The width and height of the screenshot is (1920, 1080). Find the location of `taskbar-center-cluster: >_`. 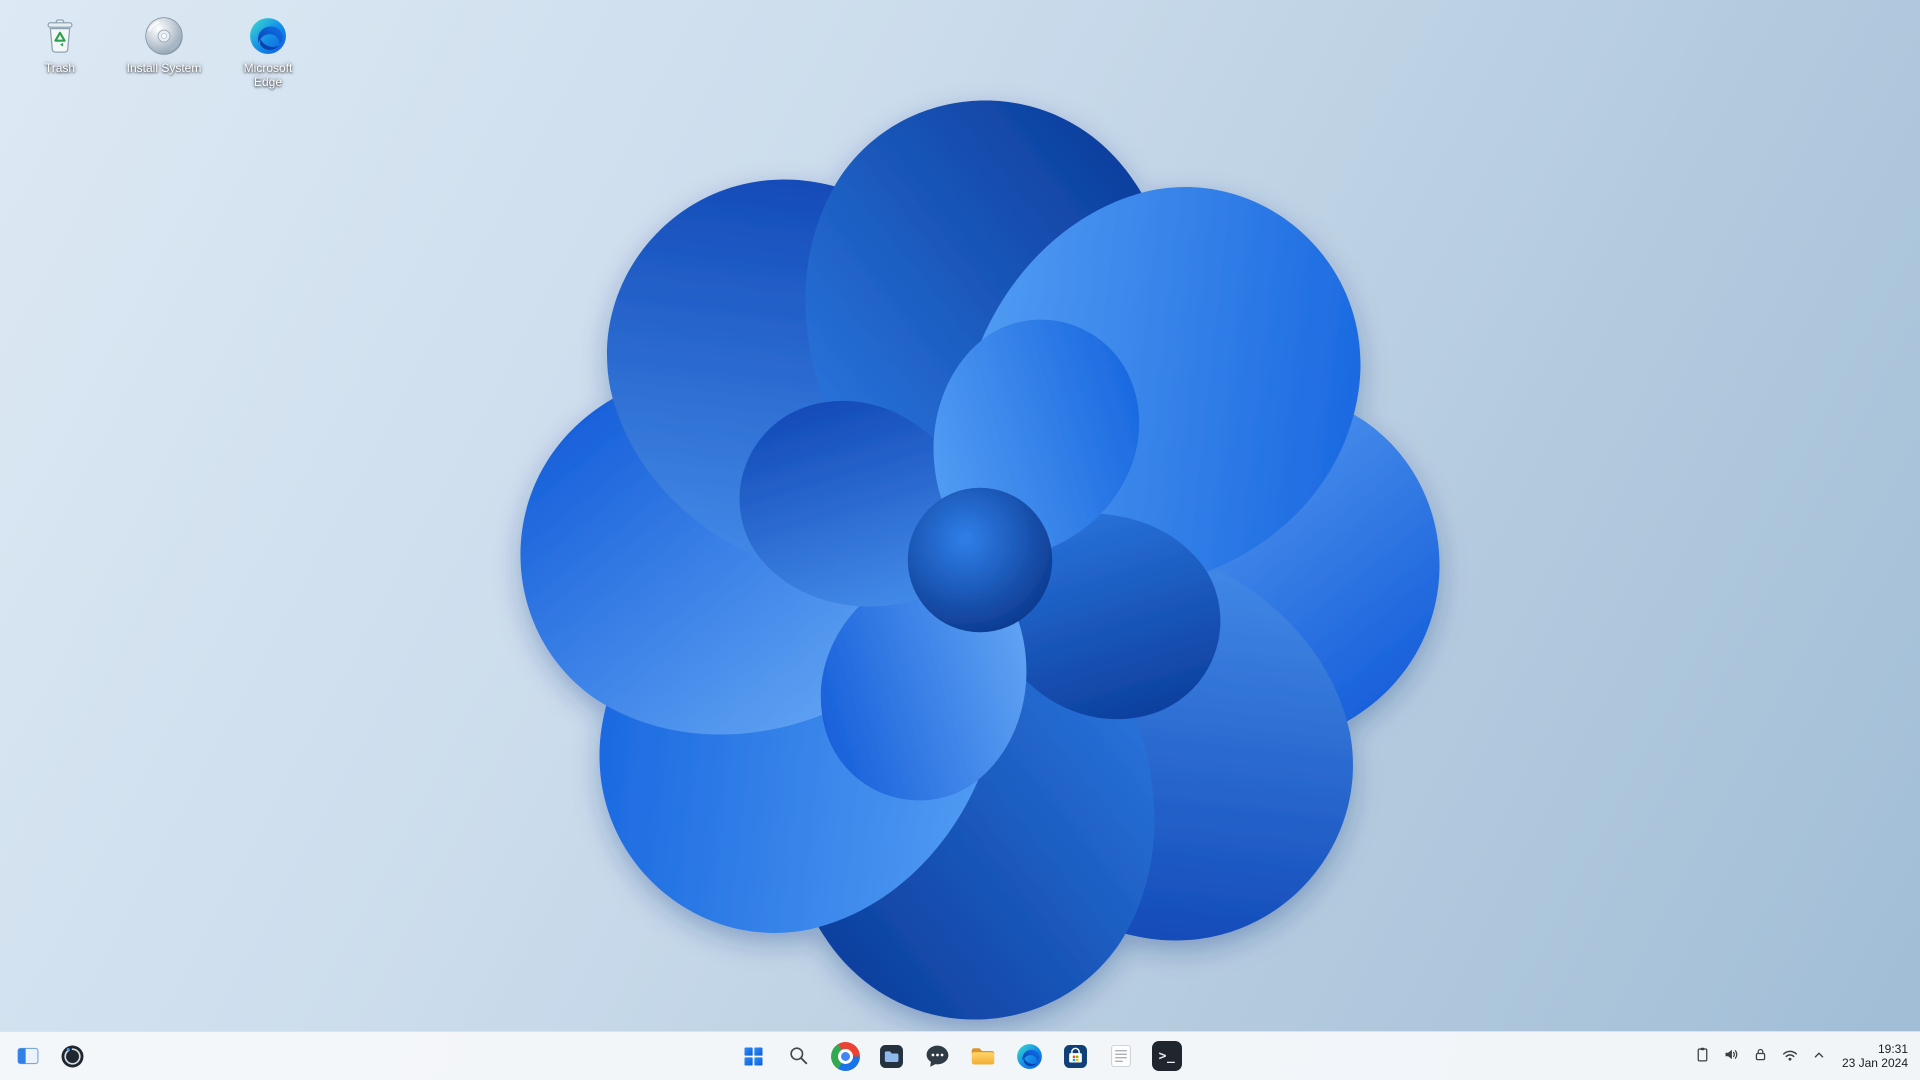

taskbar-center-cluster: >_ is located at coordinates (960, 1056).